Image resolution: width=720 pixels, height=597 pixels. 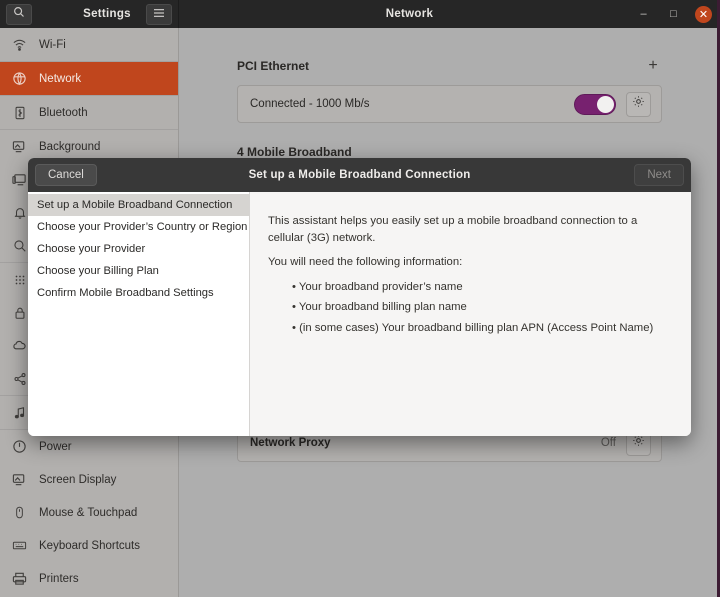 What do you see at coordinates (138, 271) in the screenshot?
I see `step-choose-billing-plan: Choose your Billing Plan` at bounding box center [138, 271].